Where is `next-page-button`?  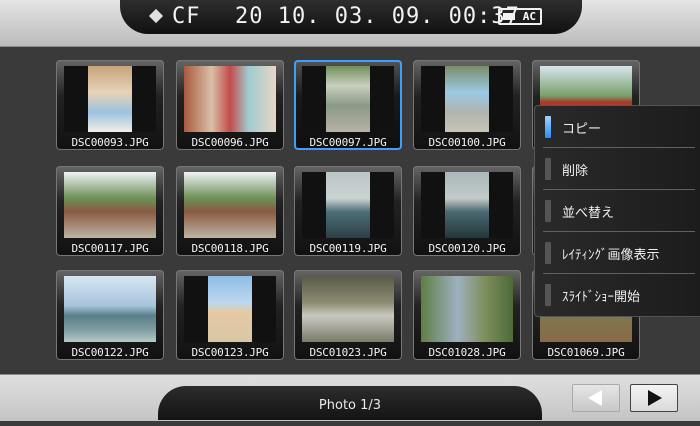
next-page-button is located at coordinates (654, 398).